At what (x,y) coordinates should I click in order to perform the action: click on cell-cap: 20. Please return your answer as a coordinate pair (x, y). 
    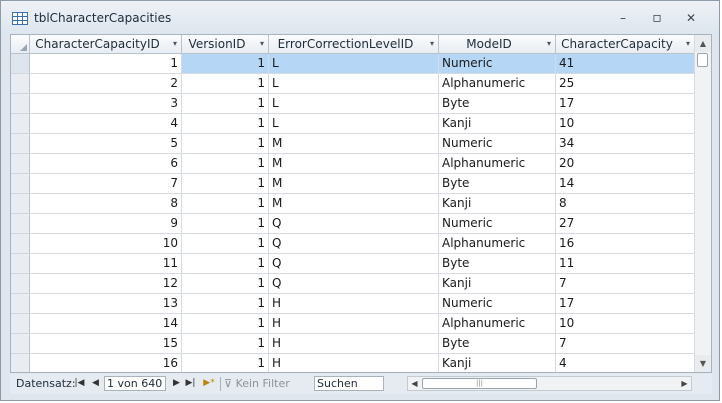
    Looking at the image, I should click on (625, 164).